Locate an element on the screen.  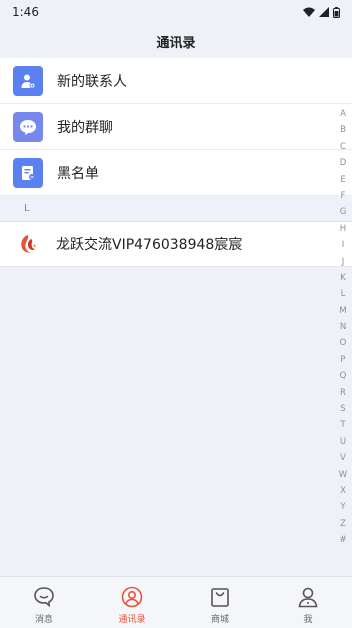
tab-shop-label: 商城 is located at coordinates (219, 620).